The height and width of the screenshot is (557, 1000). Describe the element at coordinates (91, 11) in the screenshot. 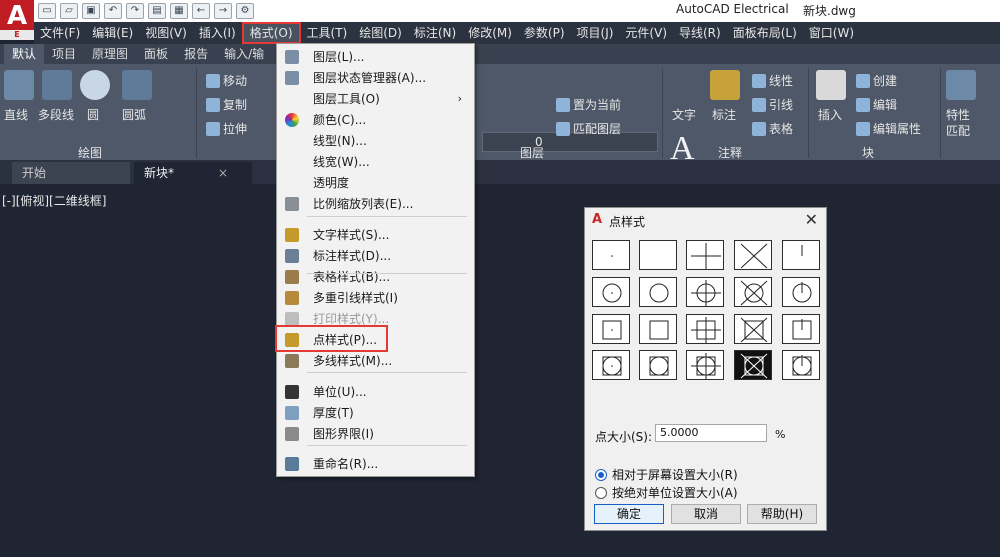

I see `save-icon: ▣` at that location.